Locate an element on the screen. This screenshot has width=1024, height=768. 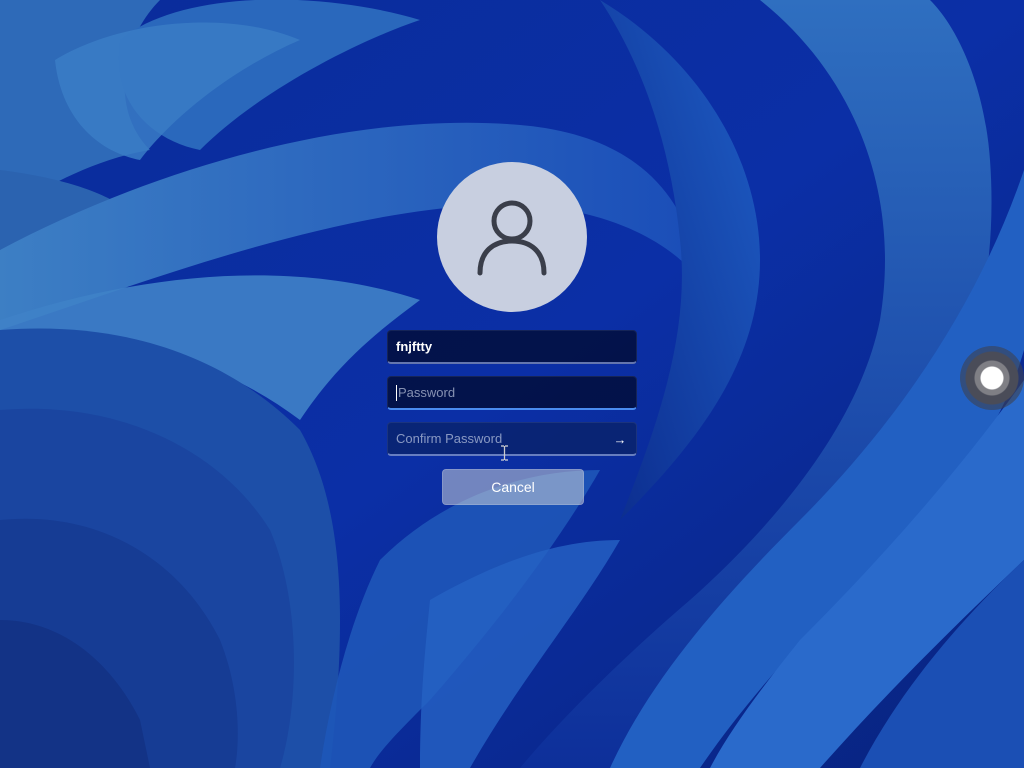
cancel-label: Cancel is located at coordinates (513, 487).